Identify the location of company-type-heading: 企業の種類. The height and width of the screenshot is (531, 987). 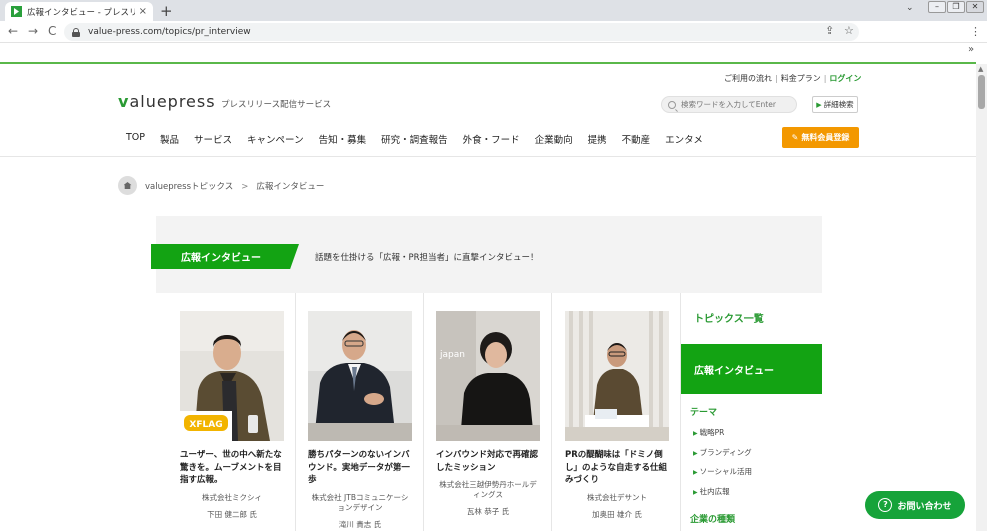
(713, 520).